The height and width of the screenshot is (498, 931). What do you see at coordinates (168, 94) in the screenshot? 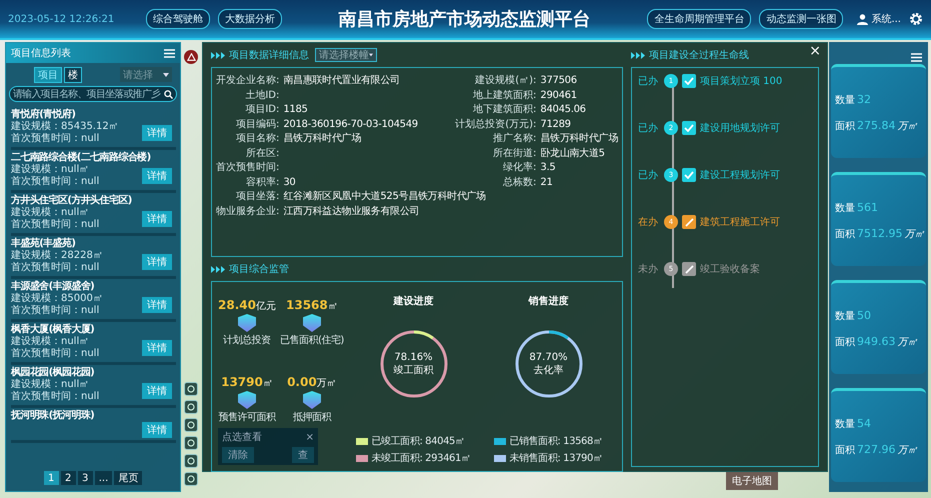
I see `search-icon` at bounding box center [168, 94].